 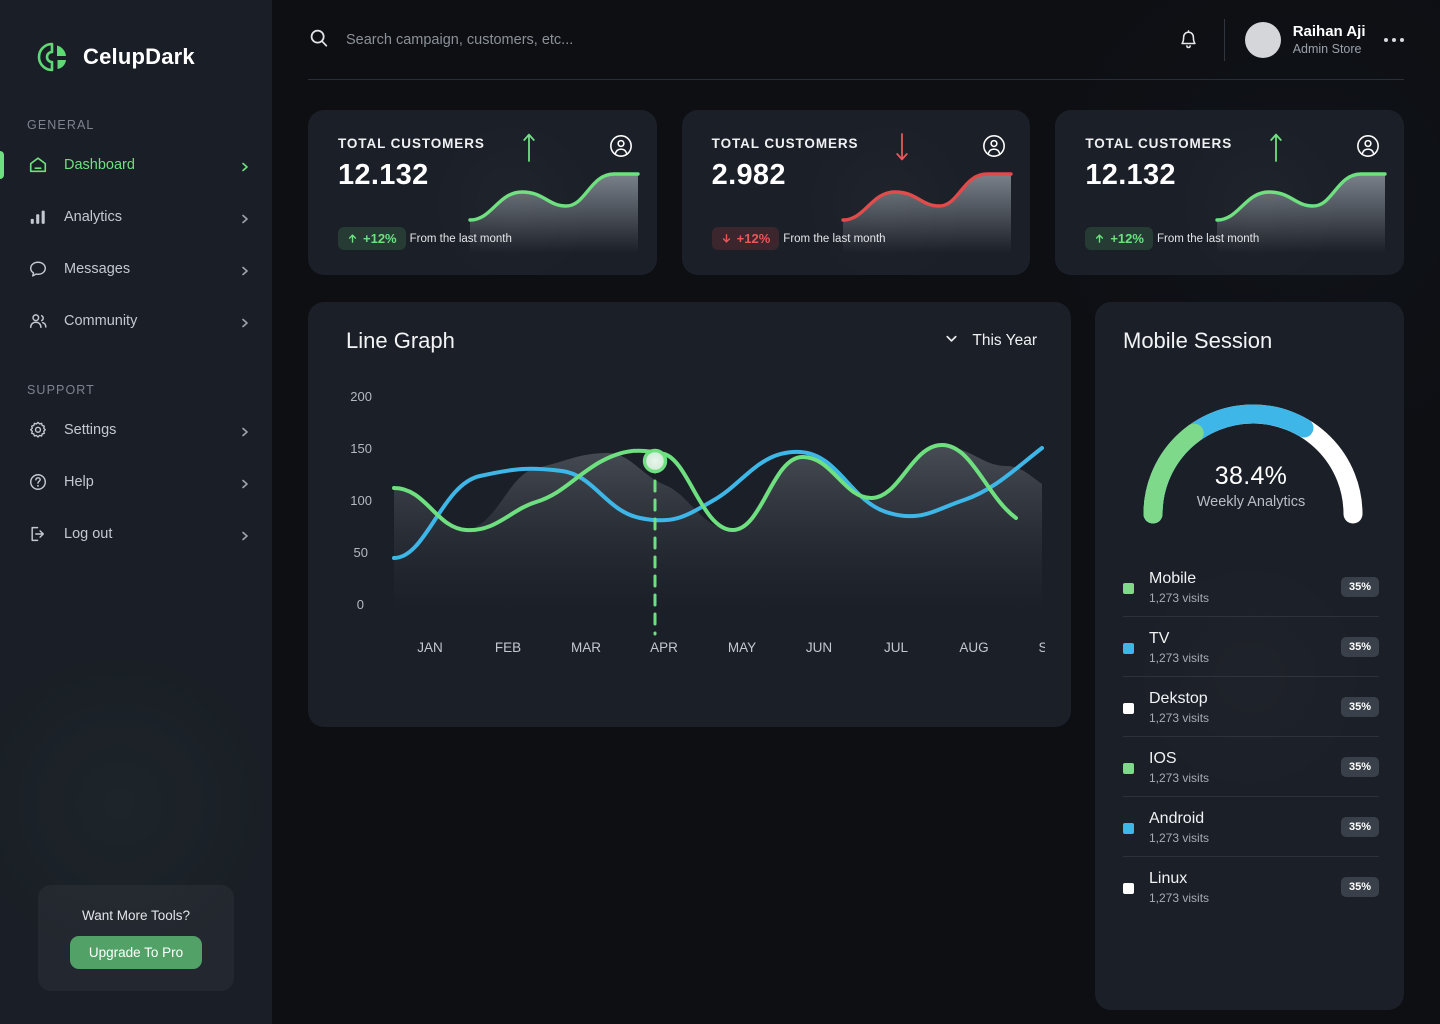 What do you see at coordinates (361, 448) in the screenshot?
I see `svg-text: 150` at bounding box center [361, 448].